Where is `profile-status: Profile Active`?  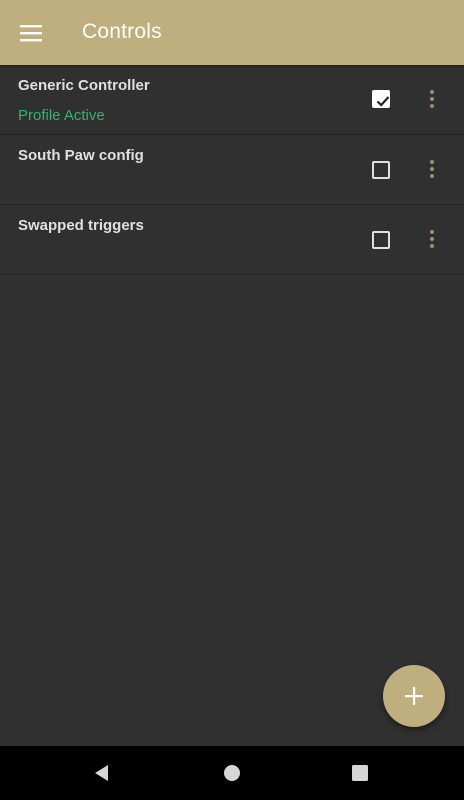 profile-status: Profile Active is located at coordinates (61, 115).